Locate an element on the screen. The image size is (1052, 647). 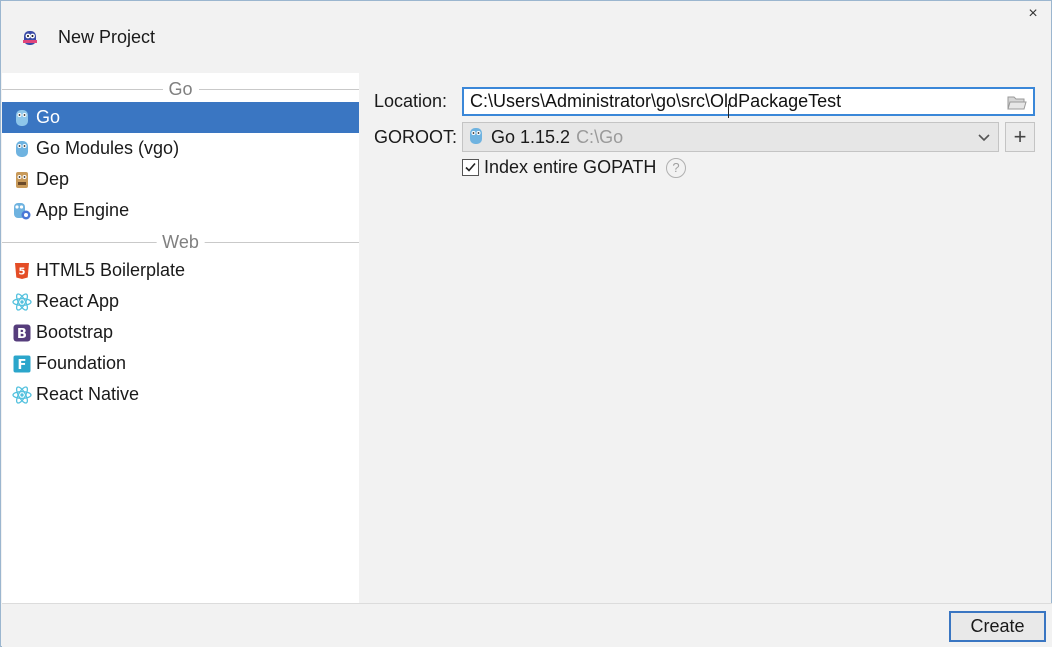
svg-text: 5 is located at coordinates (22, 271).